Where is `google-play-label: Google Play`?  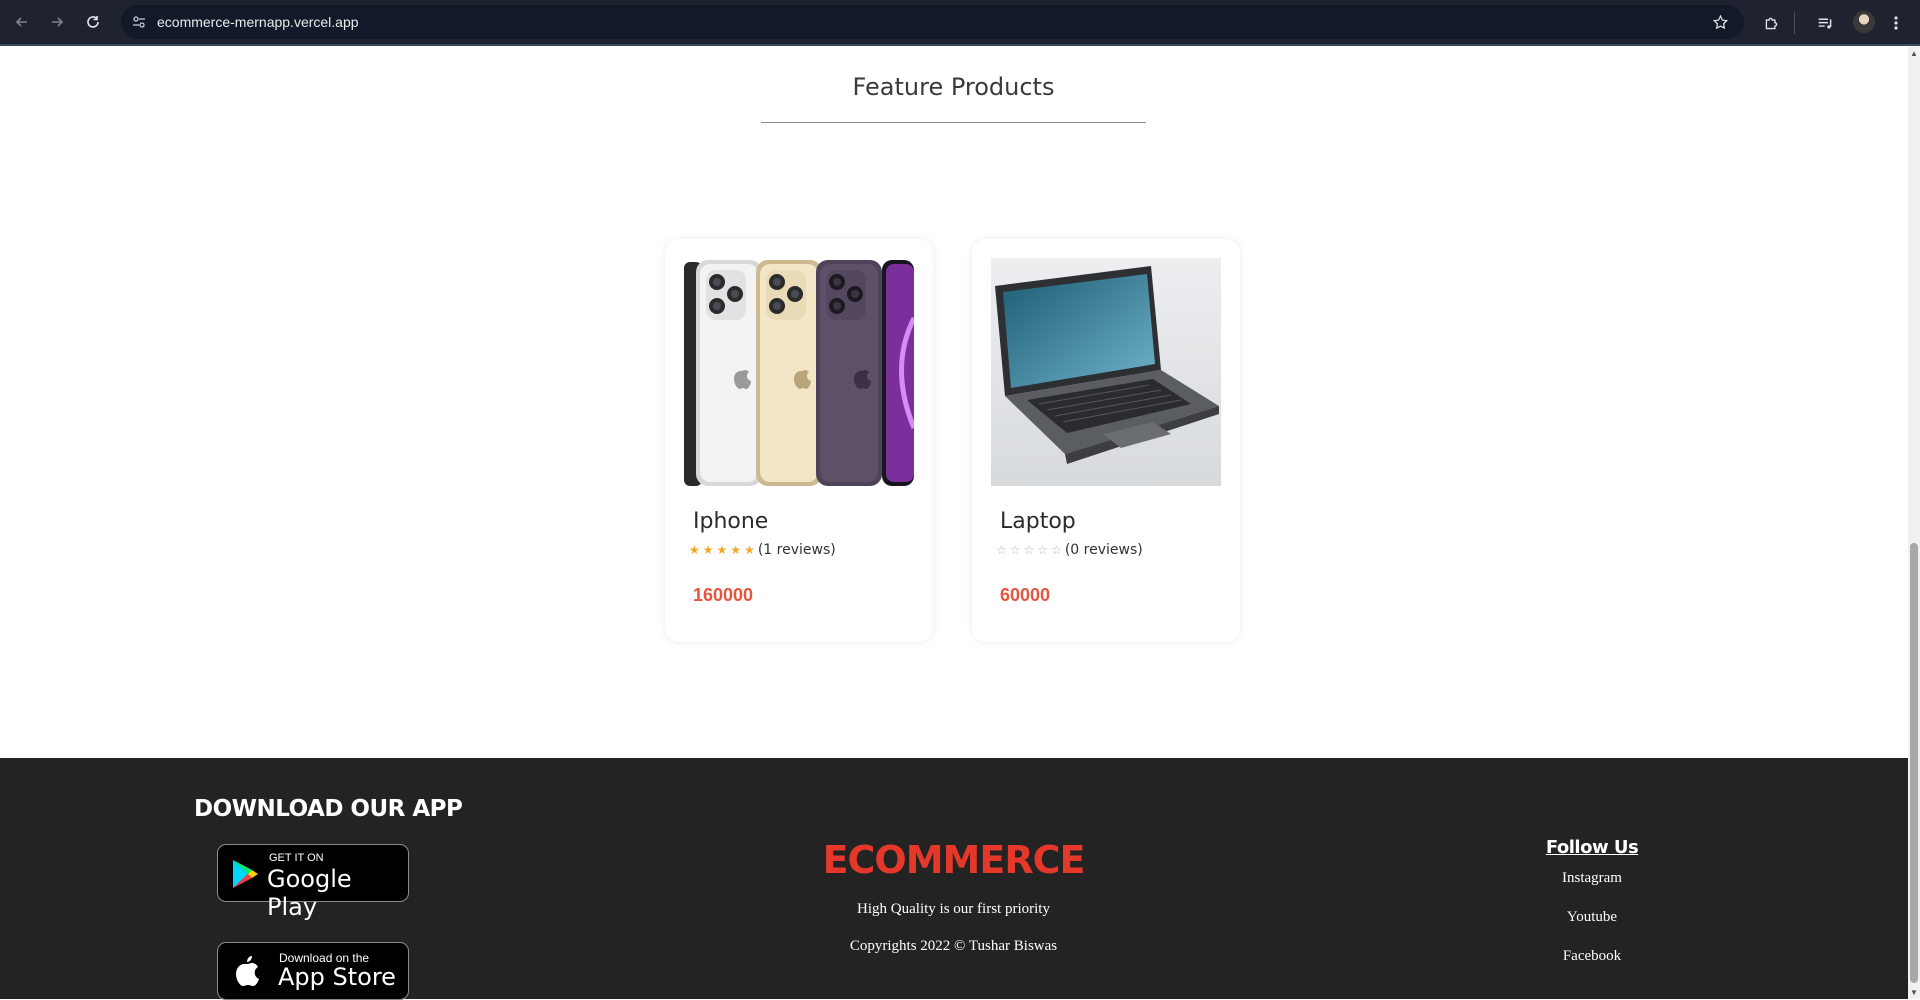 google-play-label: Google Play is located at coordinates (309, 893).